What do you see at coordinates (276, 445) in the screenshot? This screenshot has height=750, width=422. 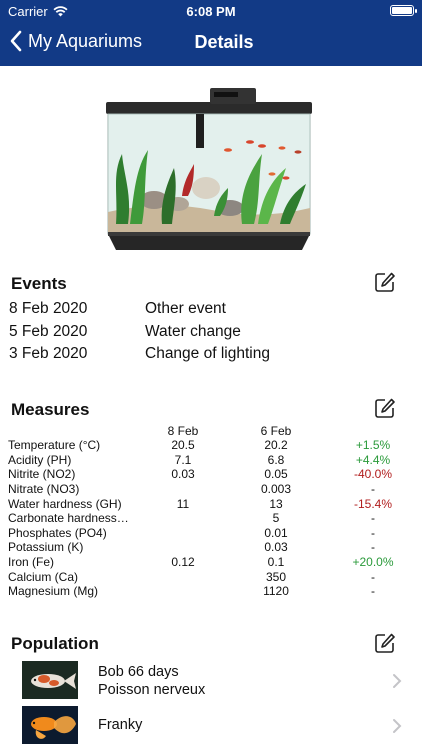 I see `measure-value-2: 20.2` at bounding box center [276, 445].